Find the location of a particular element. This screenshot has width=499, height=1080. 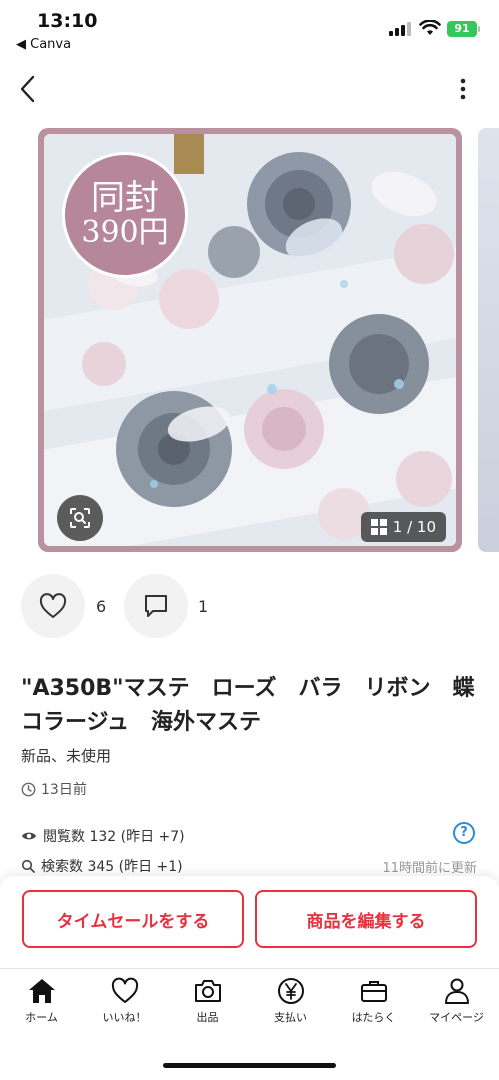

image-page-counter: 1 / 10 is located at coordinates (403, 527).